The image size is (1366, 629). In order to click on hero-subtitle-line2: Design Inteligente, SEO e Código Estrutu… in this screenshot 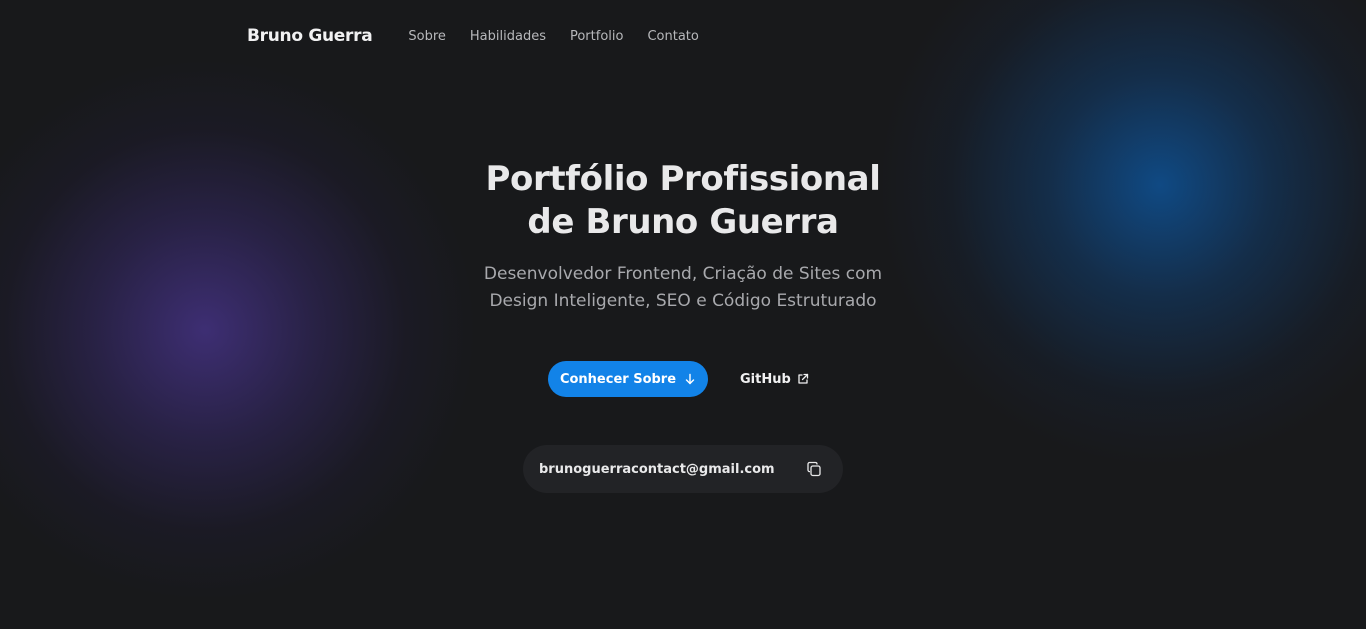, I will do `click(683, 301)`.